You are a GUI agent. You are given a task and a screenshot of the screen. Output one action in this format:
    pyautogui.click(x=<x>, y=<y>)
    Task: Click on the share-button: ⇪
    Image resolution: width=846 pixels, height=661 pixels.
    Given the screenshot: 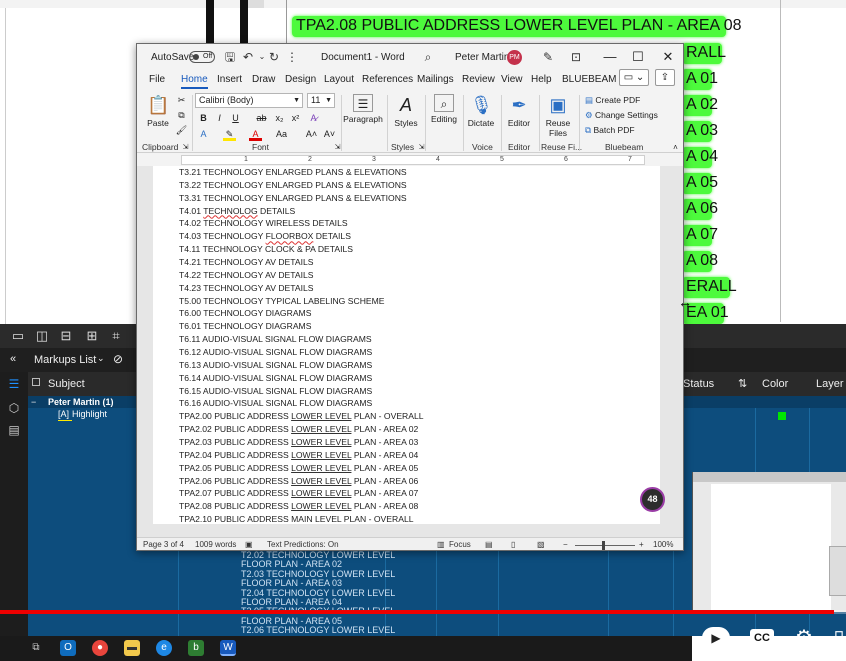 What is the action you would take?
    pyautogui.click(x=665, y=77)
    